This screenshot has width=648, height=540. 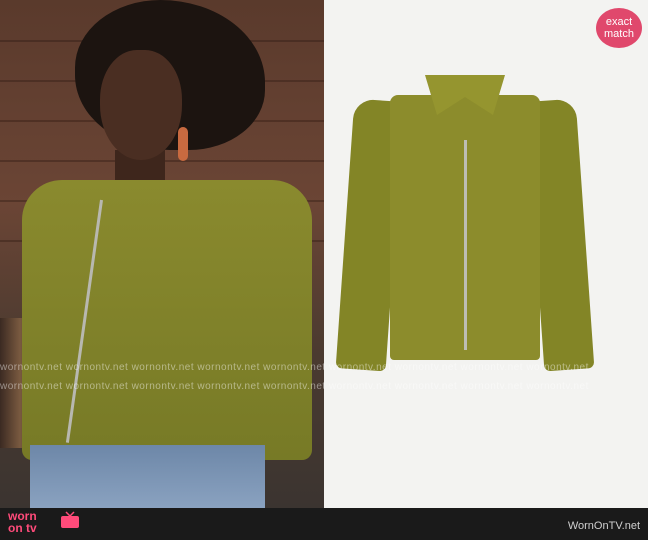 I want to click on face, so click(x=141, y=105).